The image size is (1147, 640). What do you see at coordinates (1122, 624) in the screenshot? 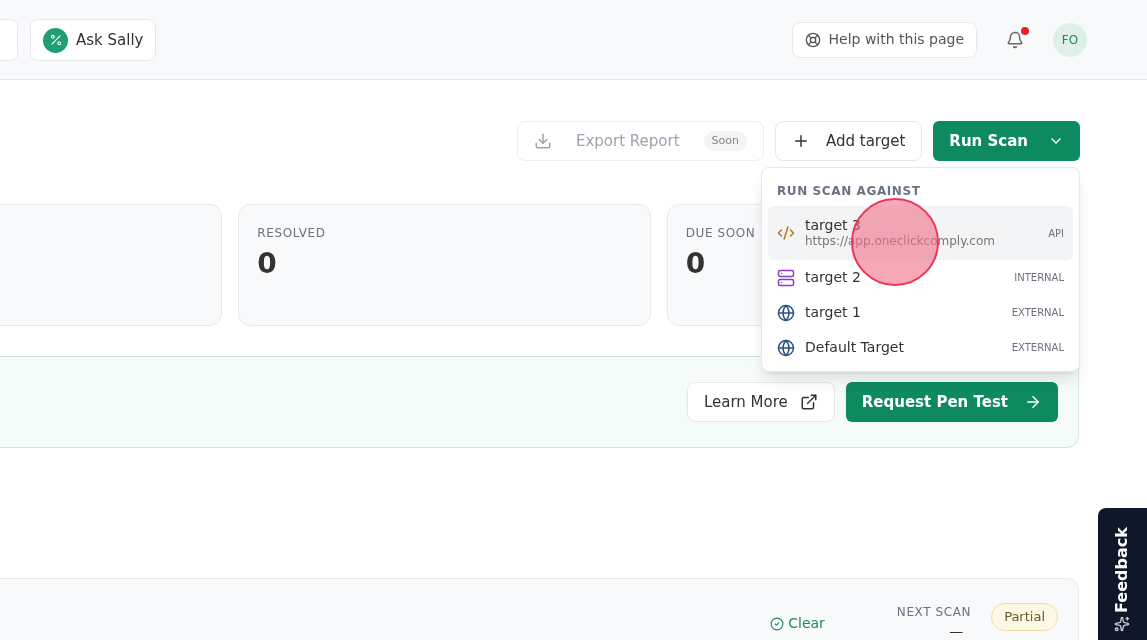
I see `sparkle-icon` at bounding box center [1122, 624].